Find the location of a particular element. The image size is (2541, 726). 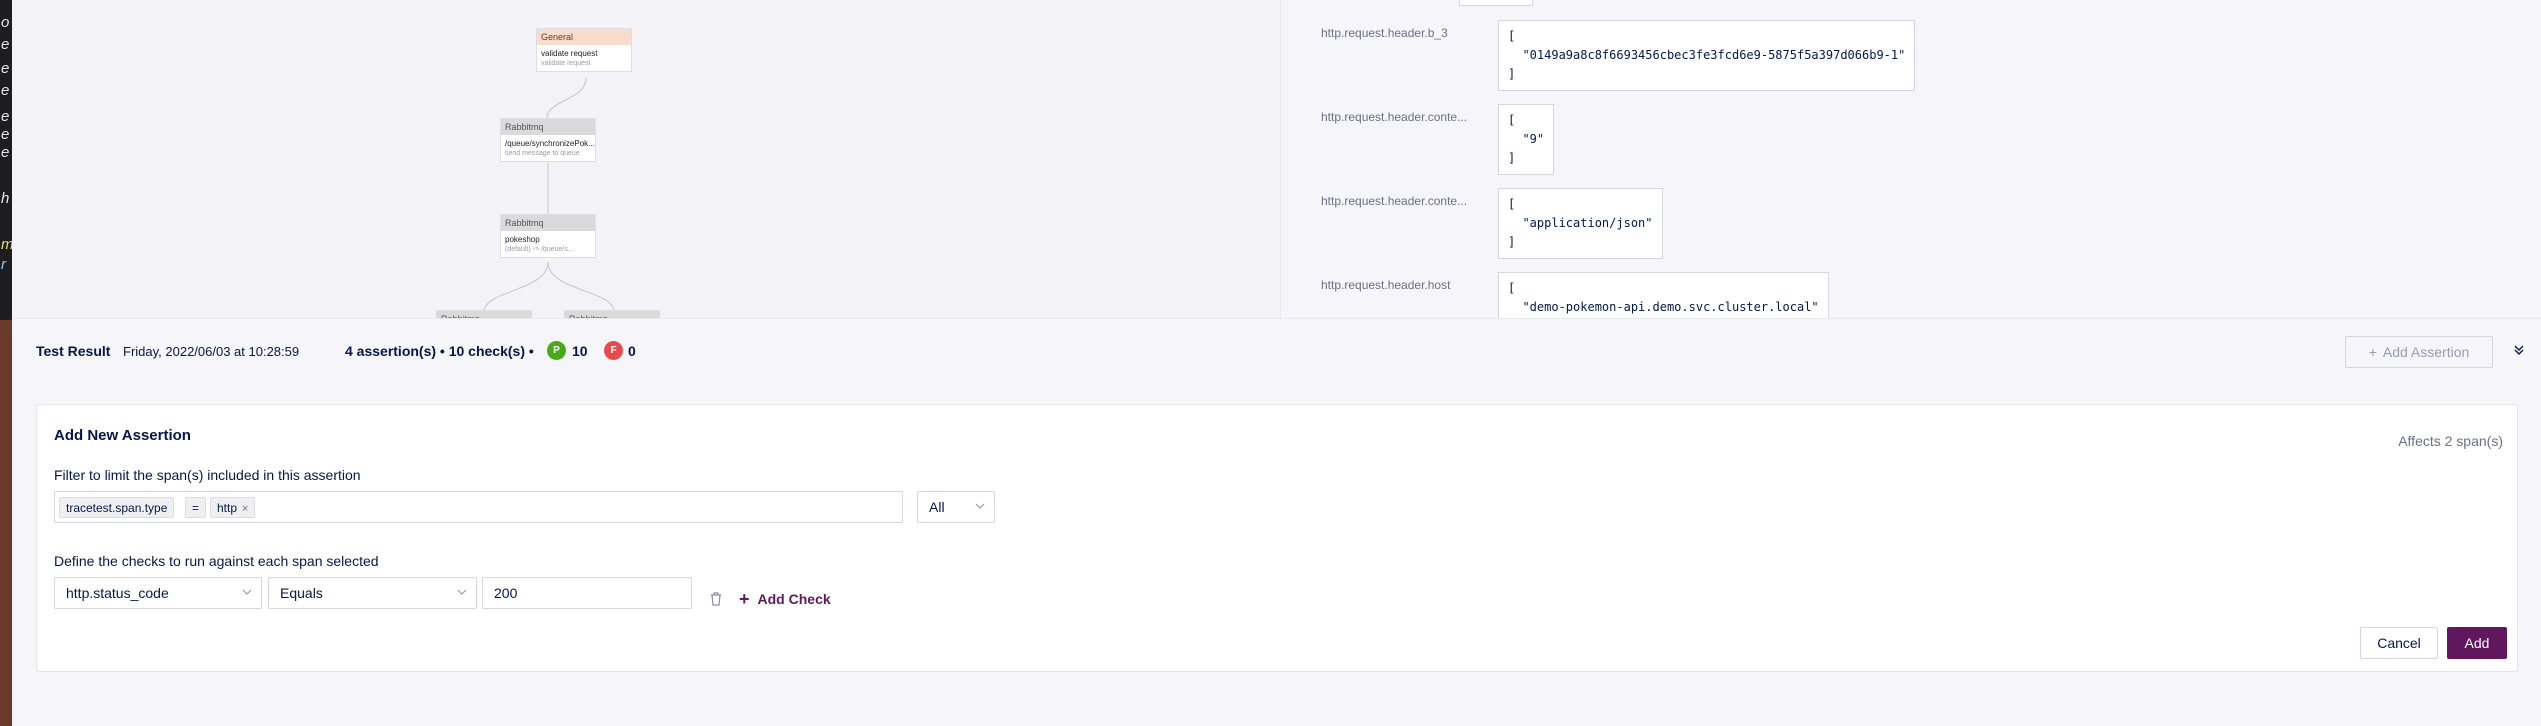

add-assertion-label: Add Assertion is located at coordinates (2426, 352).